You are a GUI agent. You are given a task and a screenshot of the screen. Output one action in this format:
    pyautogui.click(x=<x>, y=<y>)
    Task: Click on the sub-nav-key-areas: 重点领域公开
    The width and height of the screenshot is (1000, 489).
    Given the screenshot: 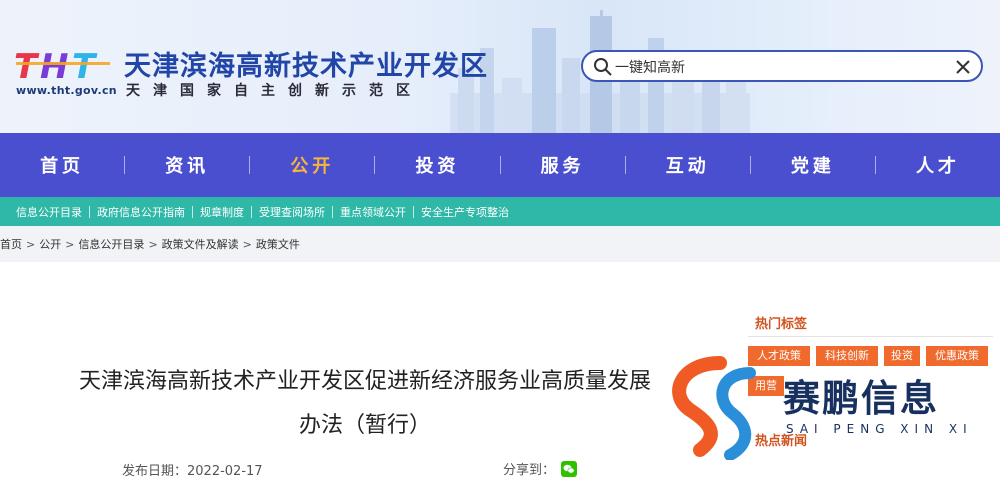 What is the action you would take?
    pyautogui.click(x=373, y=212)
    